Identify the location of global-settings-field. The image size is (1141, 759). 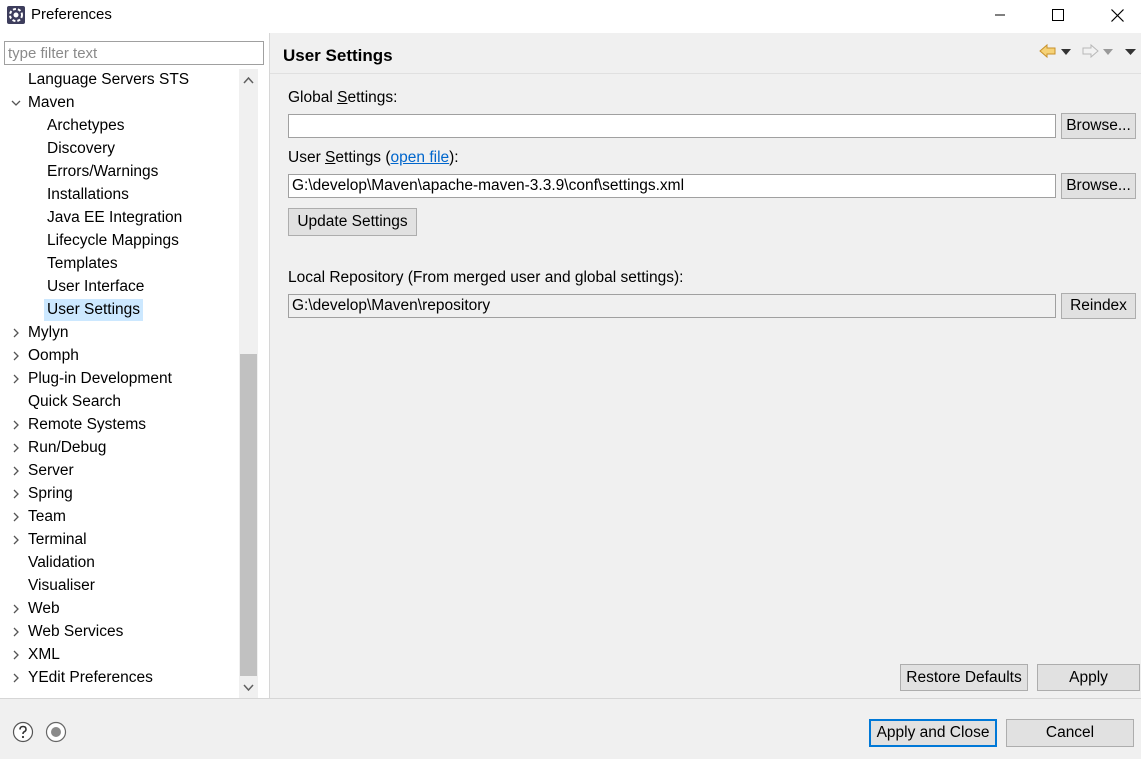
(672, 126).